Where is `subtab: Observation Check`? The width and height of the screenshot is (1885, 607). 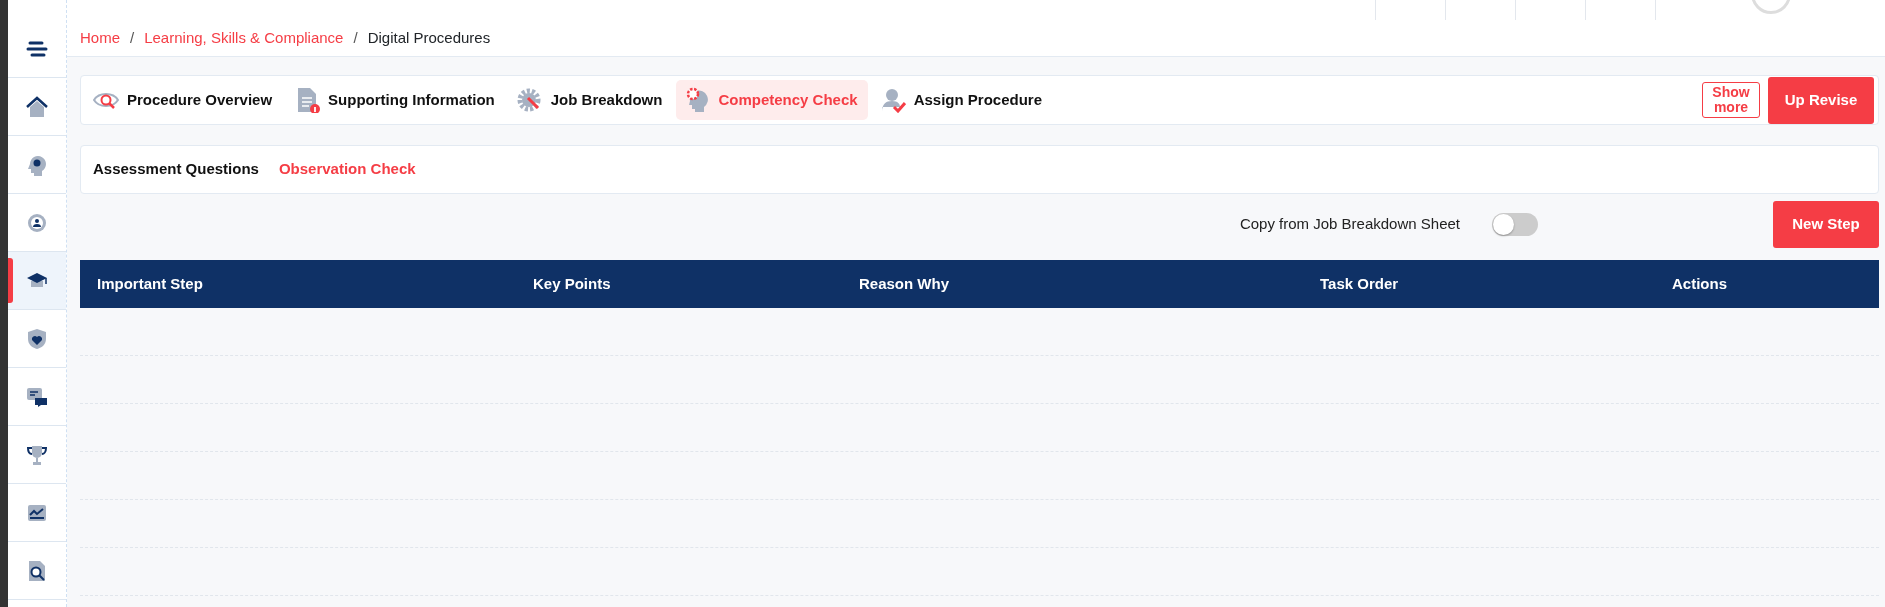 subtab: Observation Check is located at coordinates (347, 169).